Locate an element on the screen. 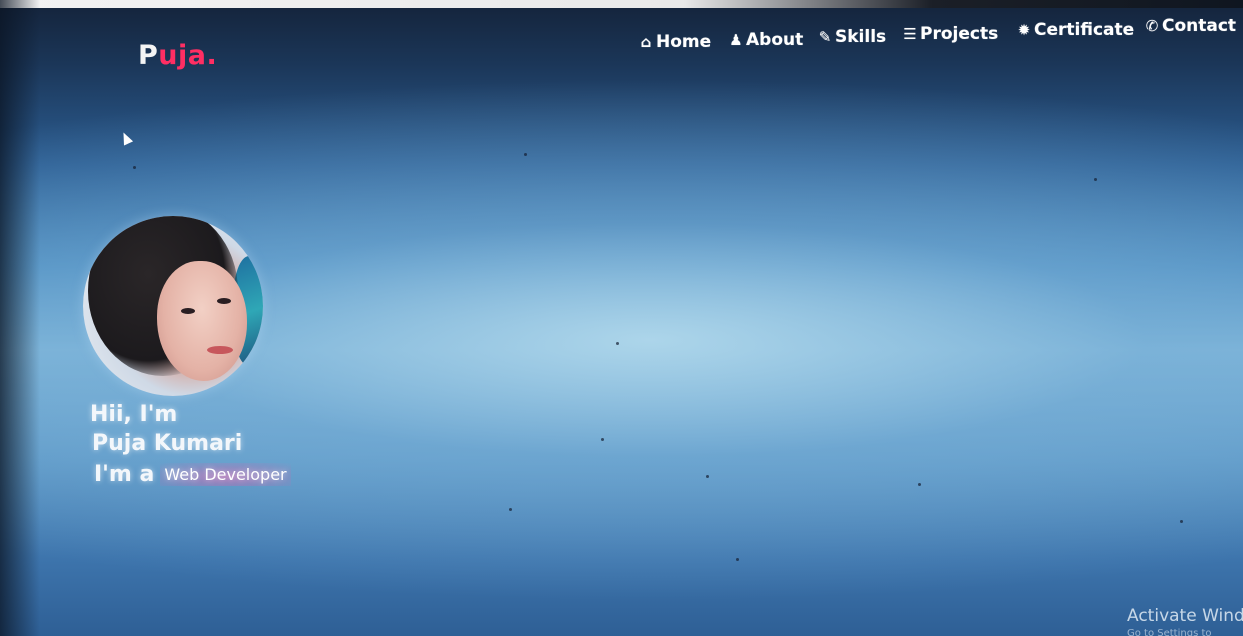 This screenshot has height=636, width=1243. hero-role-line: I'm a Web Developer is located at coordinates (192, 474).